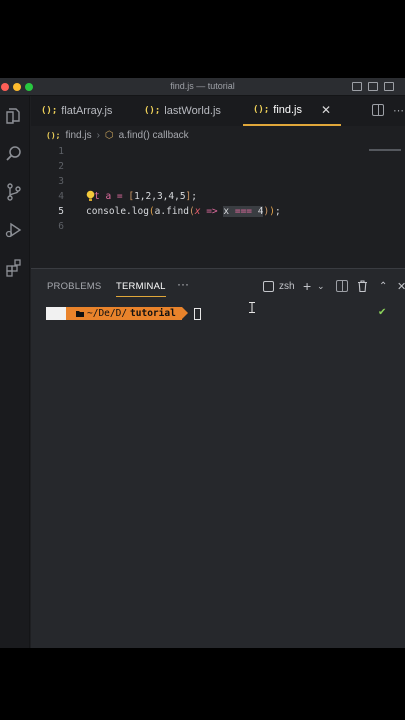 The height and width of the screenshot is (720, 405). What do you see at coordinates (15, 372) in the screenshot?
I see `activity-bar` at bounding box center [15, 372].